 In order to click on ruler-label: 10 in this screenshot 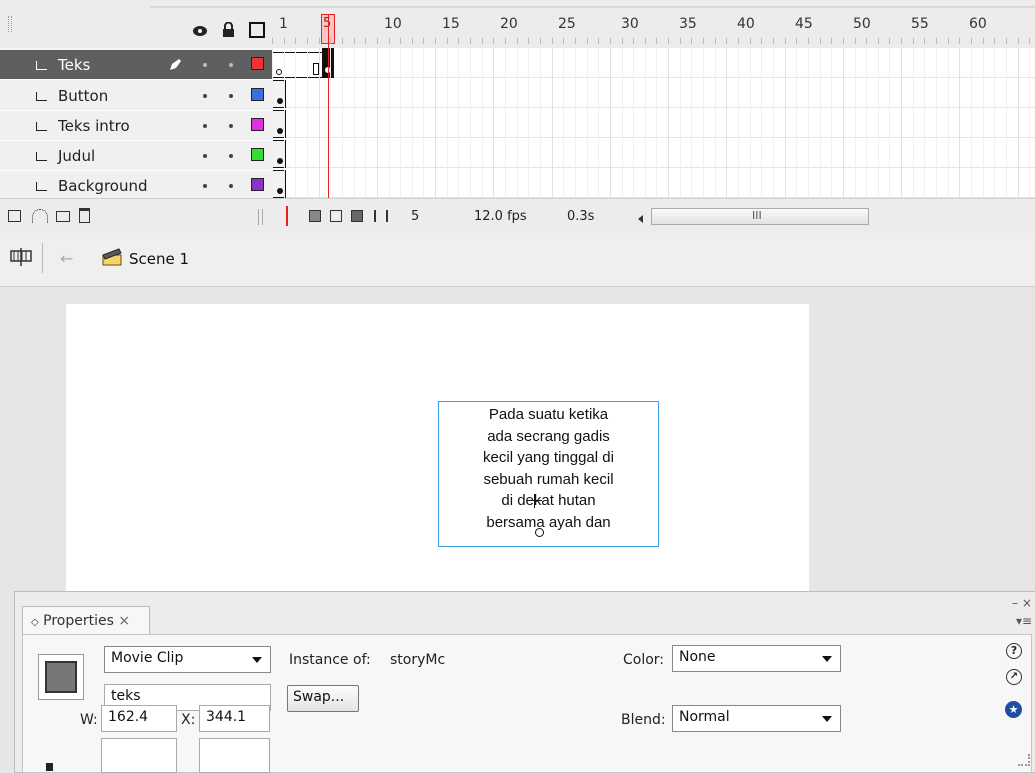, I will do `click(393, 24)`.